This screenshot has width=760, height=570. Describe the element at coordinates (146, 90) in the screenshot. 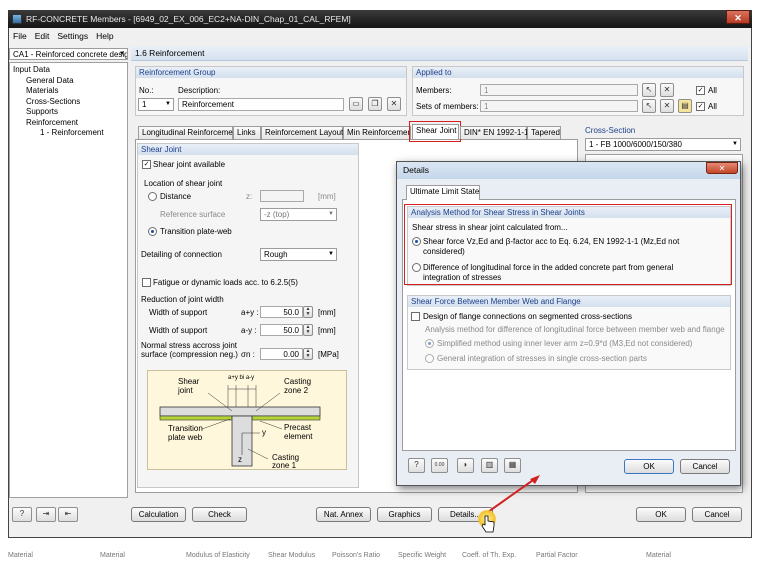

I see `no-label: No.:` at that location.